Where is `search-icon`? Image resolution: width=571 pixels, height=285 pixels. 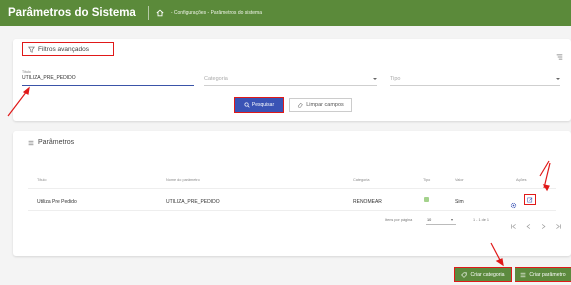
search-icon is located at coordinates (247, 105).